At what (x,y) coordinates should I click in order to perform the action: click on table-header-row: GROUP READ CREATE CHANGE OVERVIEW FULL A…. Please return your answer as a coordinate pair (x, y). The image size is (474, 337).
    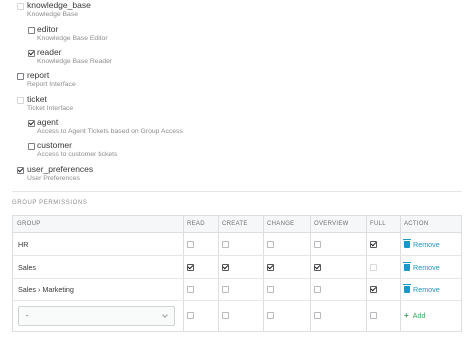
    Looking at the image, I should click on (237, 224).